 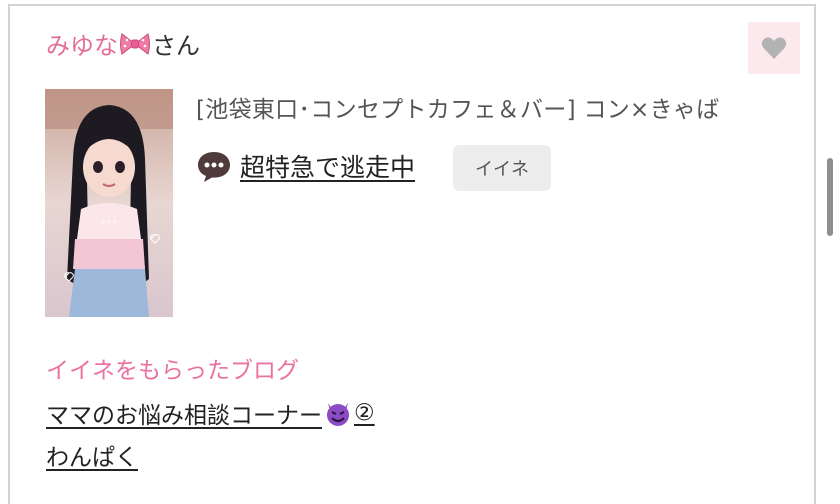 What do you see at coordinates (135, 43) in the screenshot?
I see `pink-ribbon-emoji` at bounding box center [135, 43].